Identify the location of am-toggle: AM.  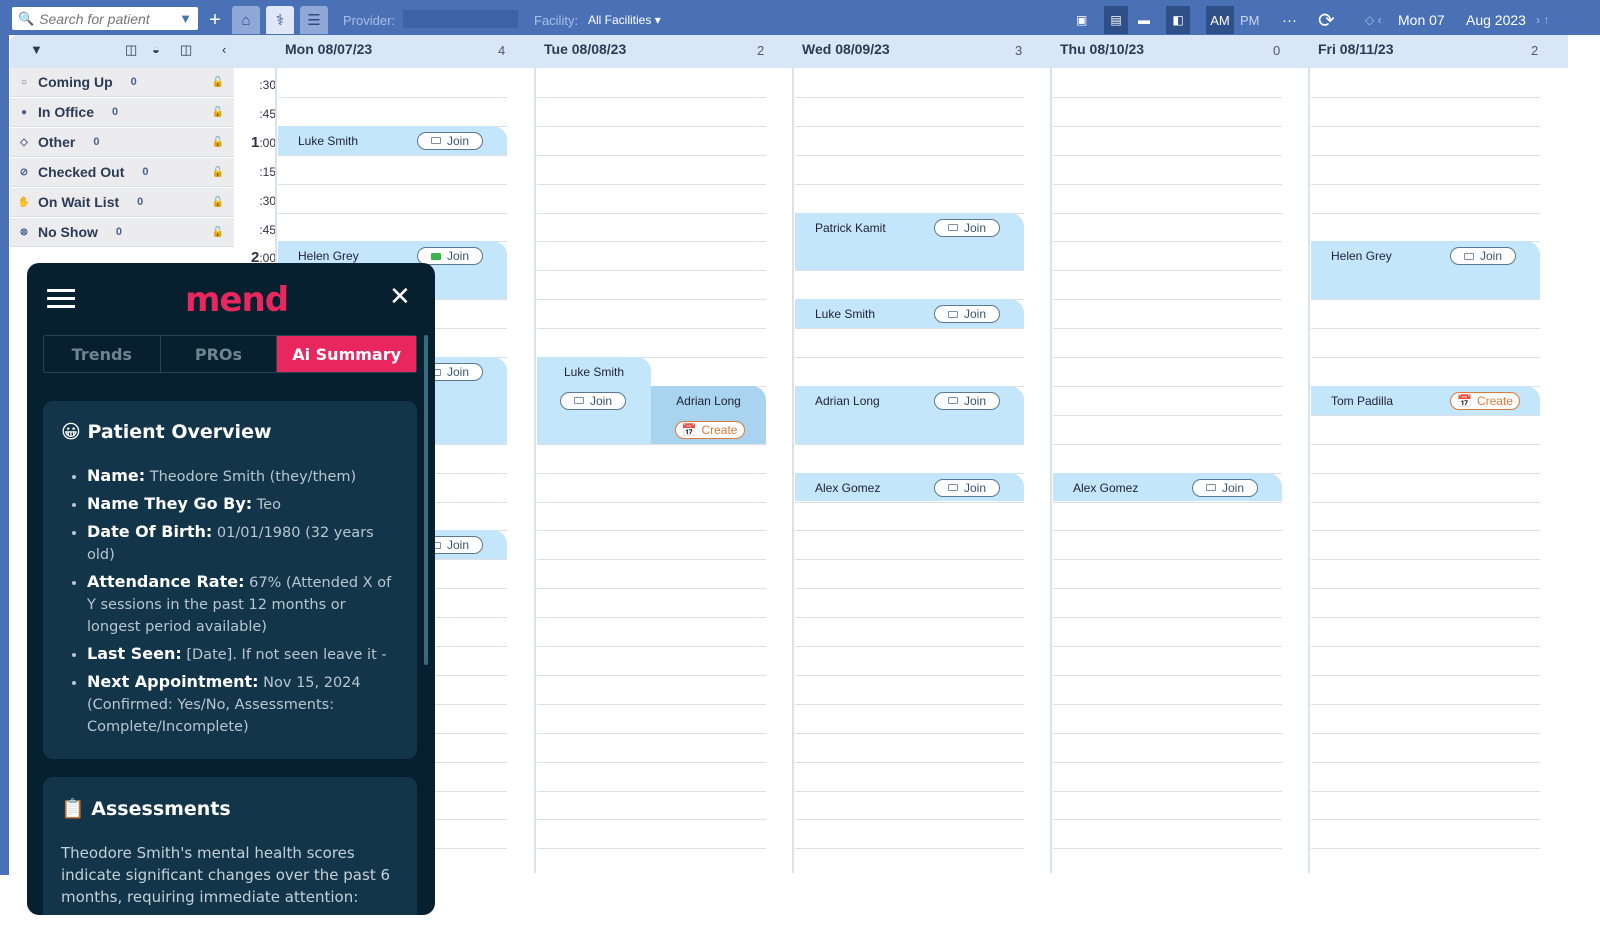
(1220, 20).